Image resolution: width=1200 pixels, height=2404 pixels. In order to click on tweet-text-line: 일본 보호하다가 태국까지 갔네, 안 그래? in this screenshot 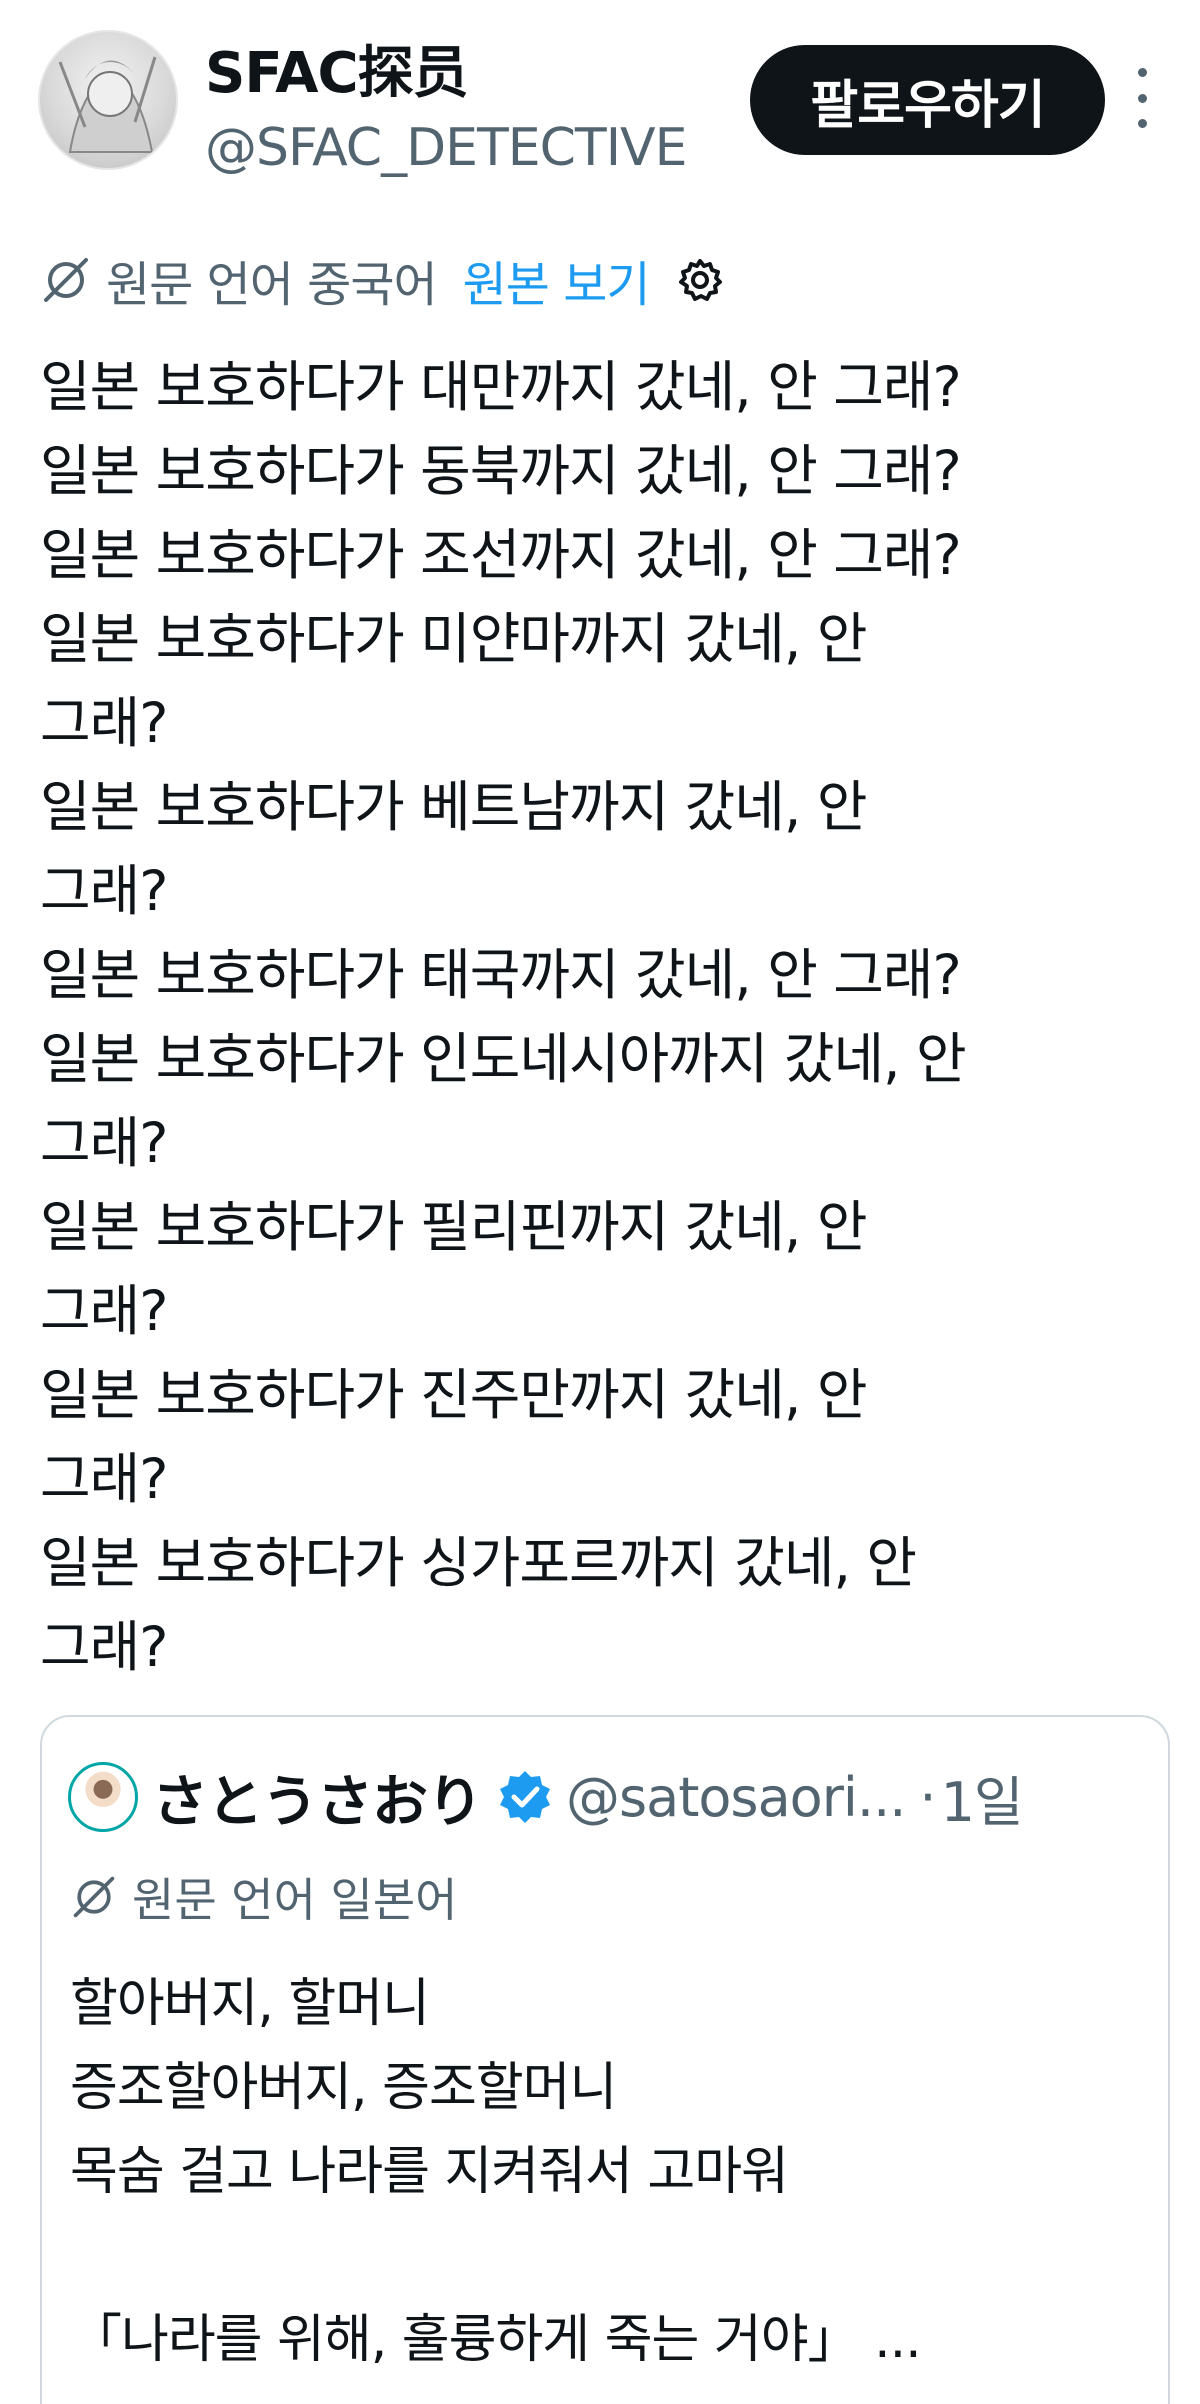, I will do `click(501, 975)`.